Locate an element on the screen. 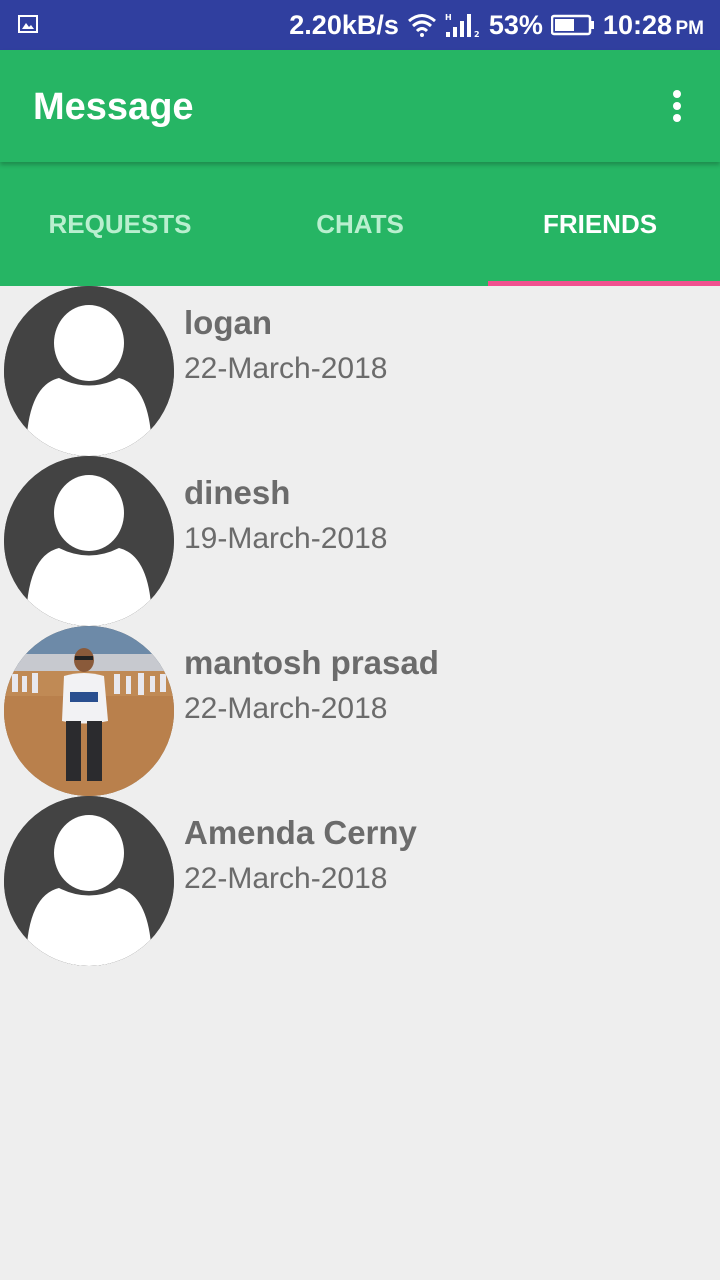 The height and width of the screenshot is (1280, 720). svg-text: 2 is located at coordinates (477, 34).